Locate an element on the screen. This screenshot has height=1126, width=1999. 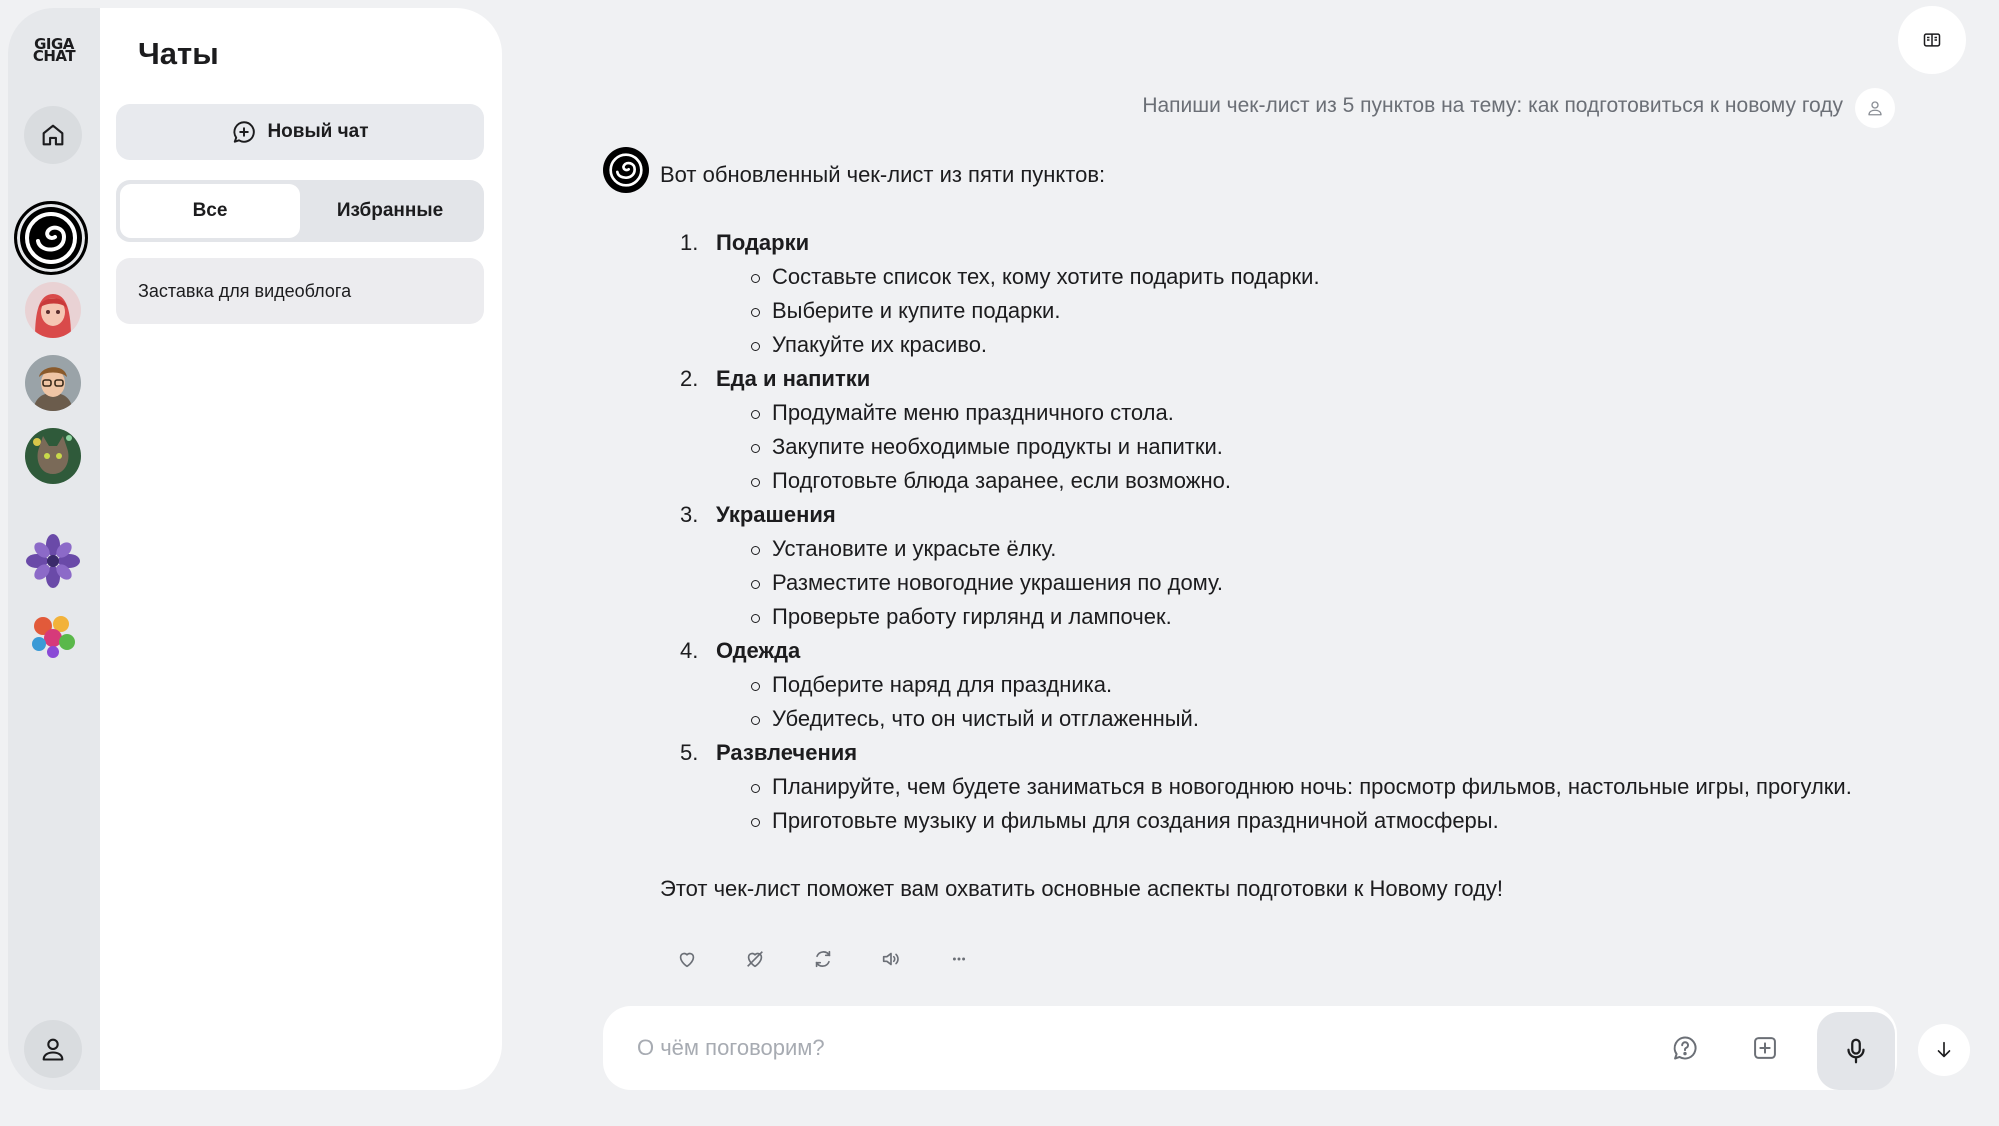
list-item: Упакуйте их красиво. is located at coordinates (1288, 345).